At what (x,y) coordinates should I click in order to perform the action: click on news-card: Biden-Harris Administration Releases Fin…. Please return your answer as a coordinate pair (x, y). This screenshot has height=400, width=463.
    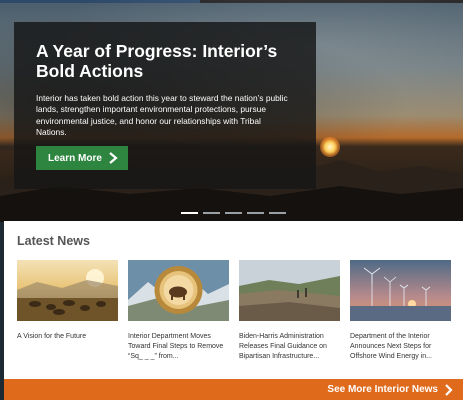
    Looking at the image, I should click on (289, 311).